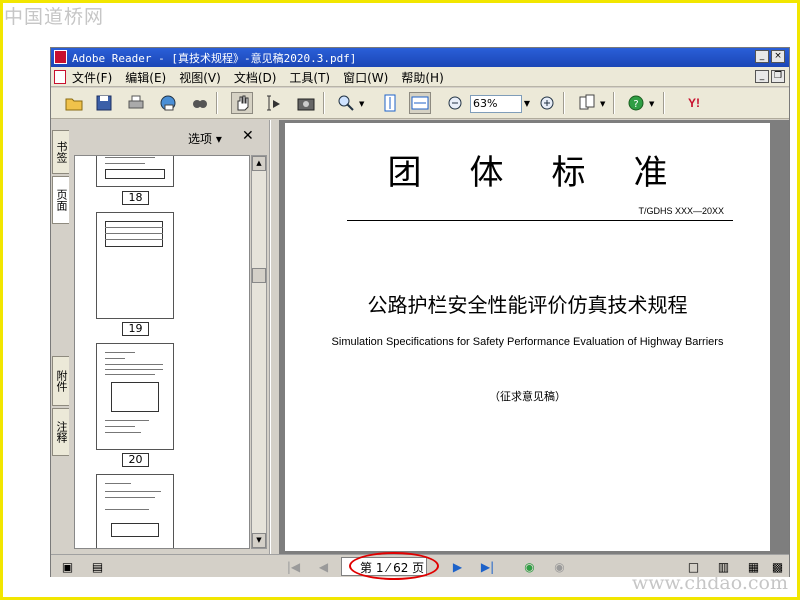  I want to click on window-title: Adobe Reader - [真技术规程》-意见稿2020.3.pdf], so click(214, 58).